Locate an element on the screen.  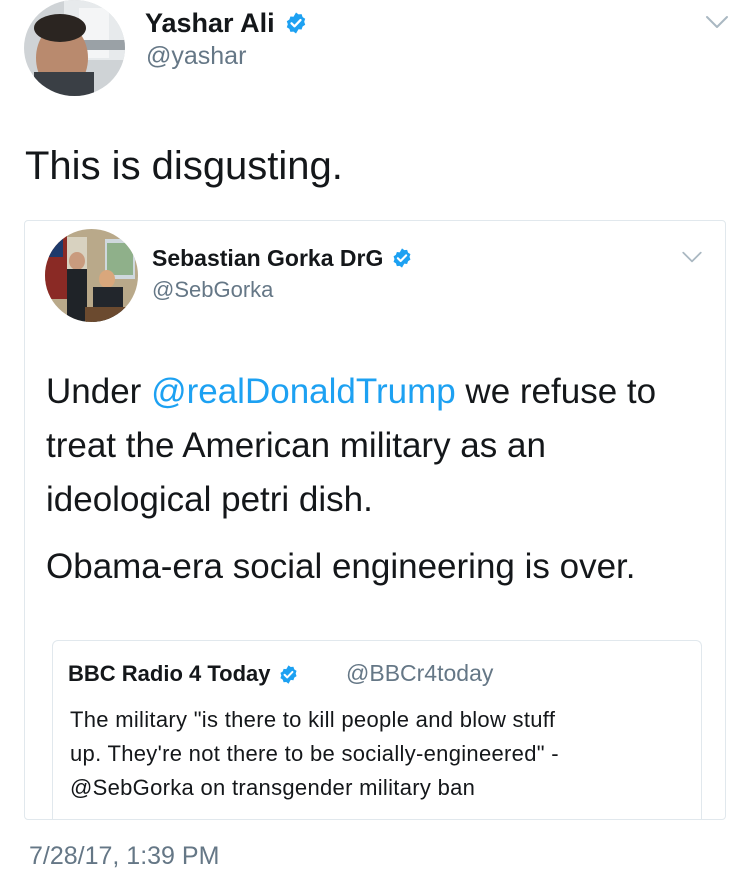
tweet-author-row: Yashar Ali is located at coordinates (226, 23).